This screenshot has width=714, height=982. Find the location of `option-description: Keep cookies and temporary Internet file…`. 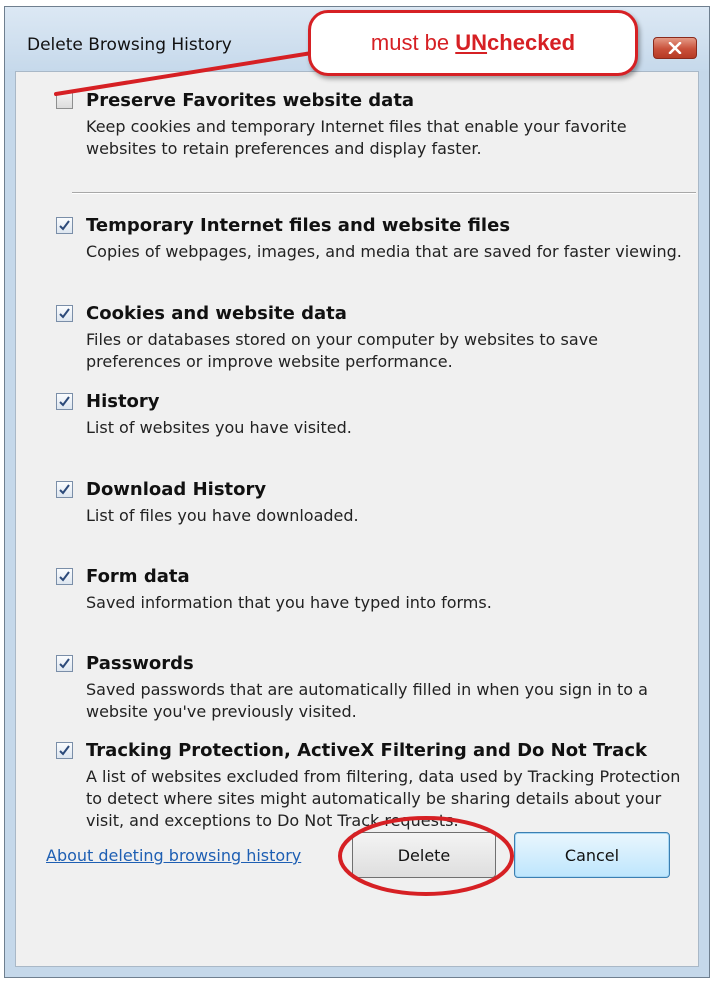

option-description: Keep cookies and temporary Internet file… is located at coordinates (356, 137).